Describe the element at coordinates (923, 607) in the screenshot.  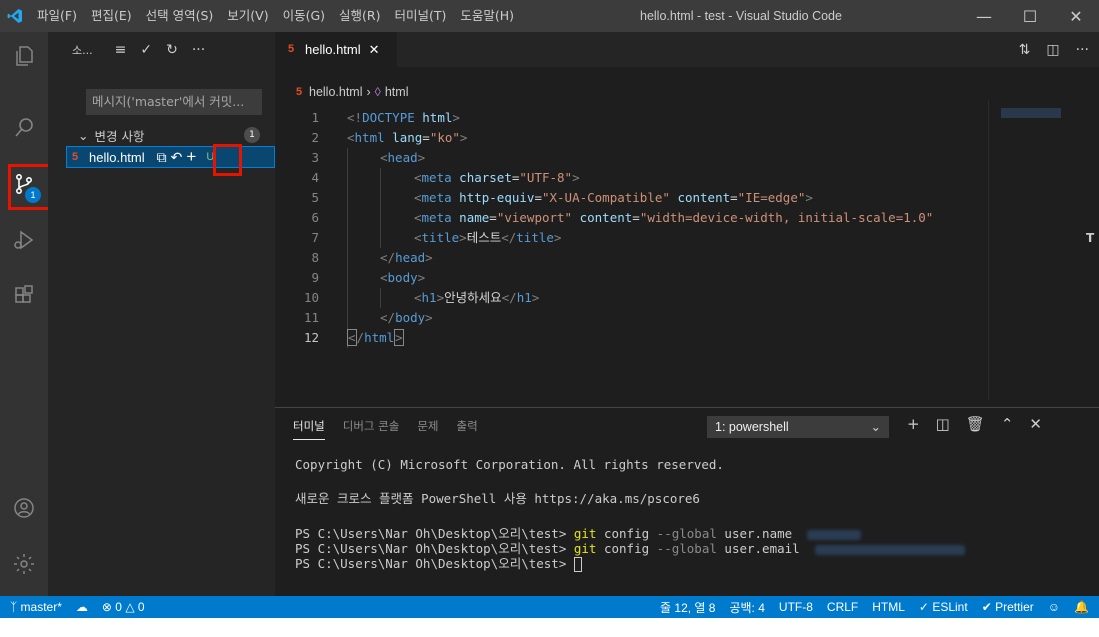
I see `check-icon: ✓` at that location.